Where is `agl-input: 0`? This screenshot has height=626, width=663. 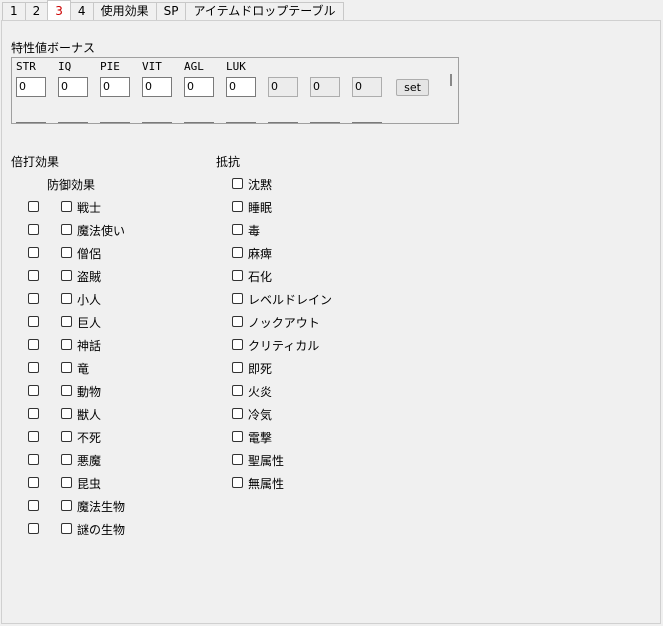 agl-input: 0 is located at coordinates (199, 87).